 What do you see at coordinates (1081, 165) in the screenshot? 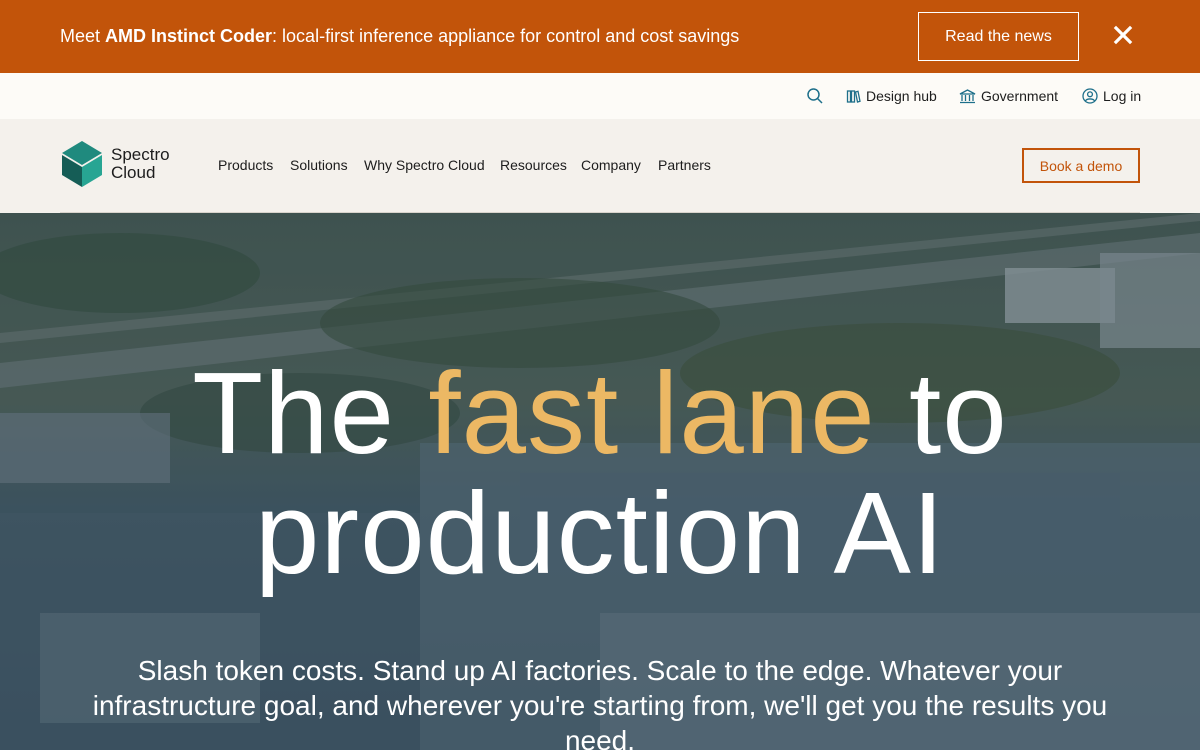
I see `book-demo-button: Book a demo` at bounding box center [1081, 165].